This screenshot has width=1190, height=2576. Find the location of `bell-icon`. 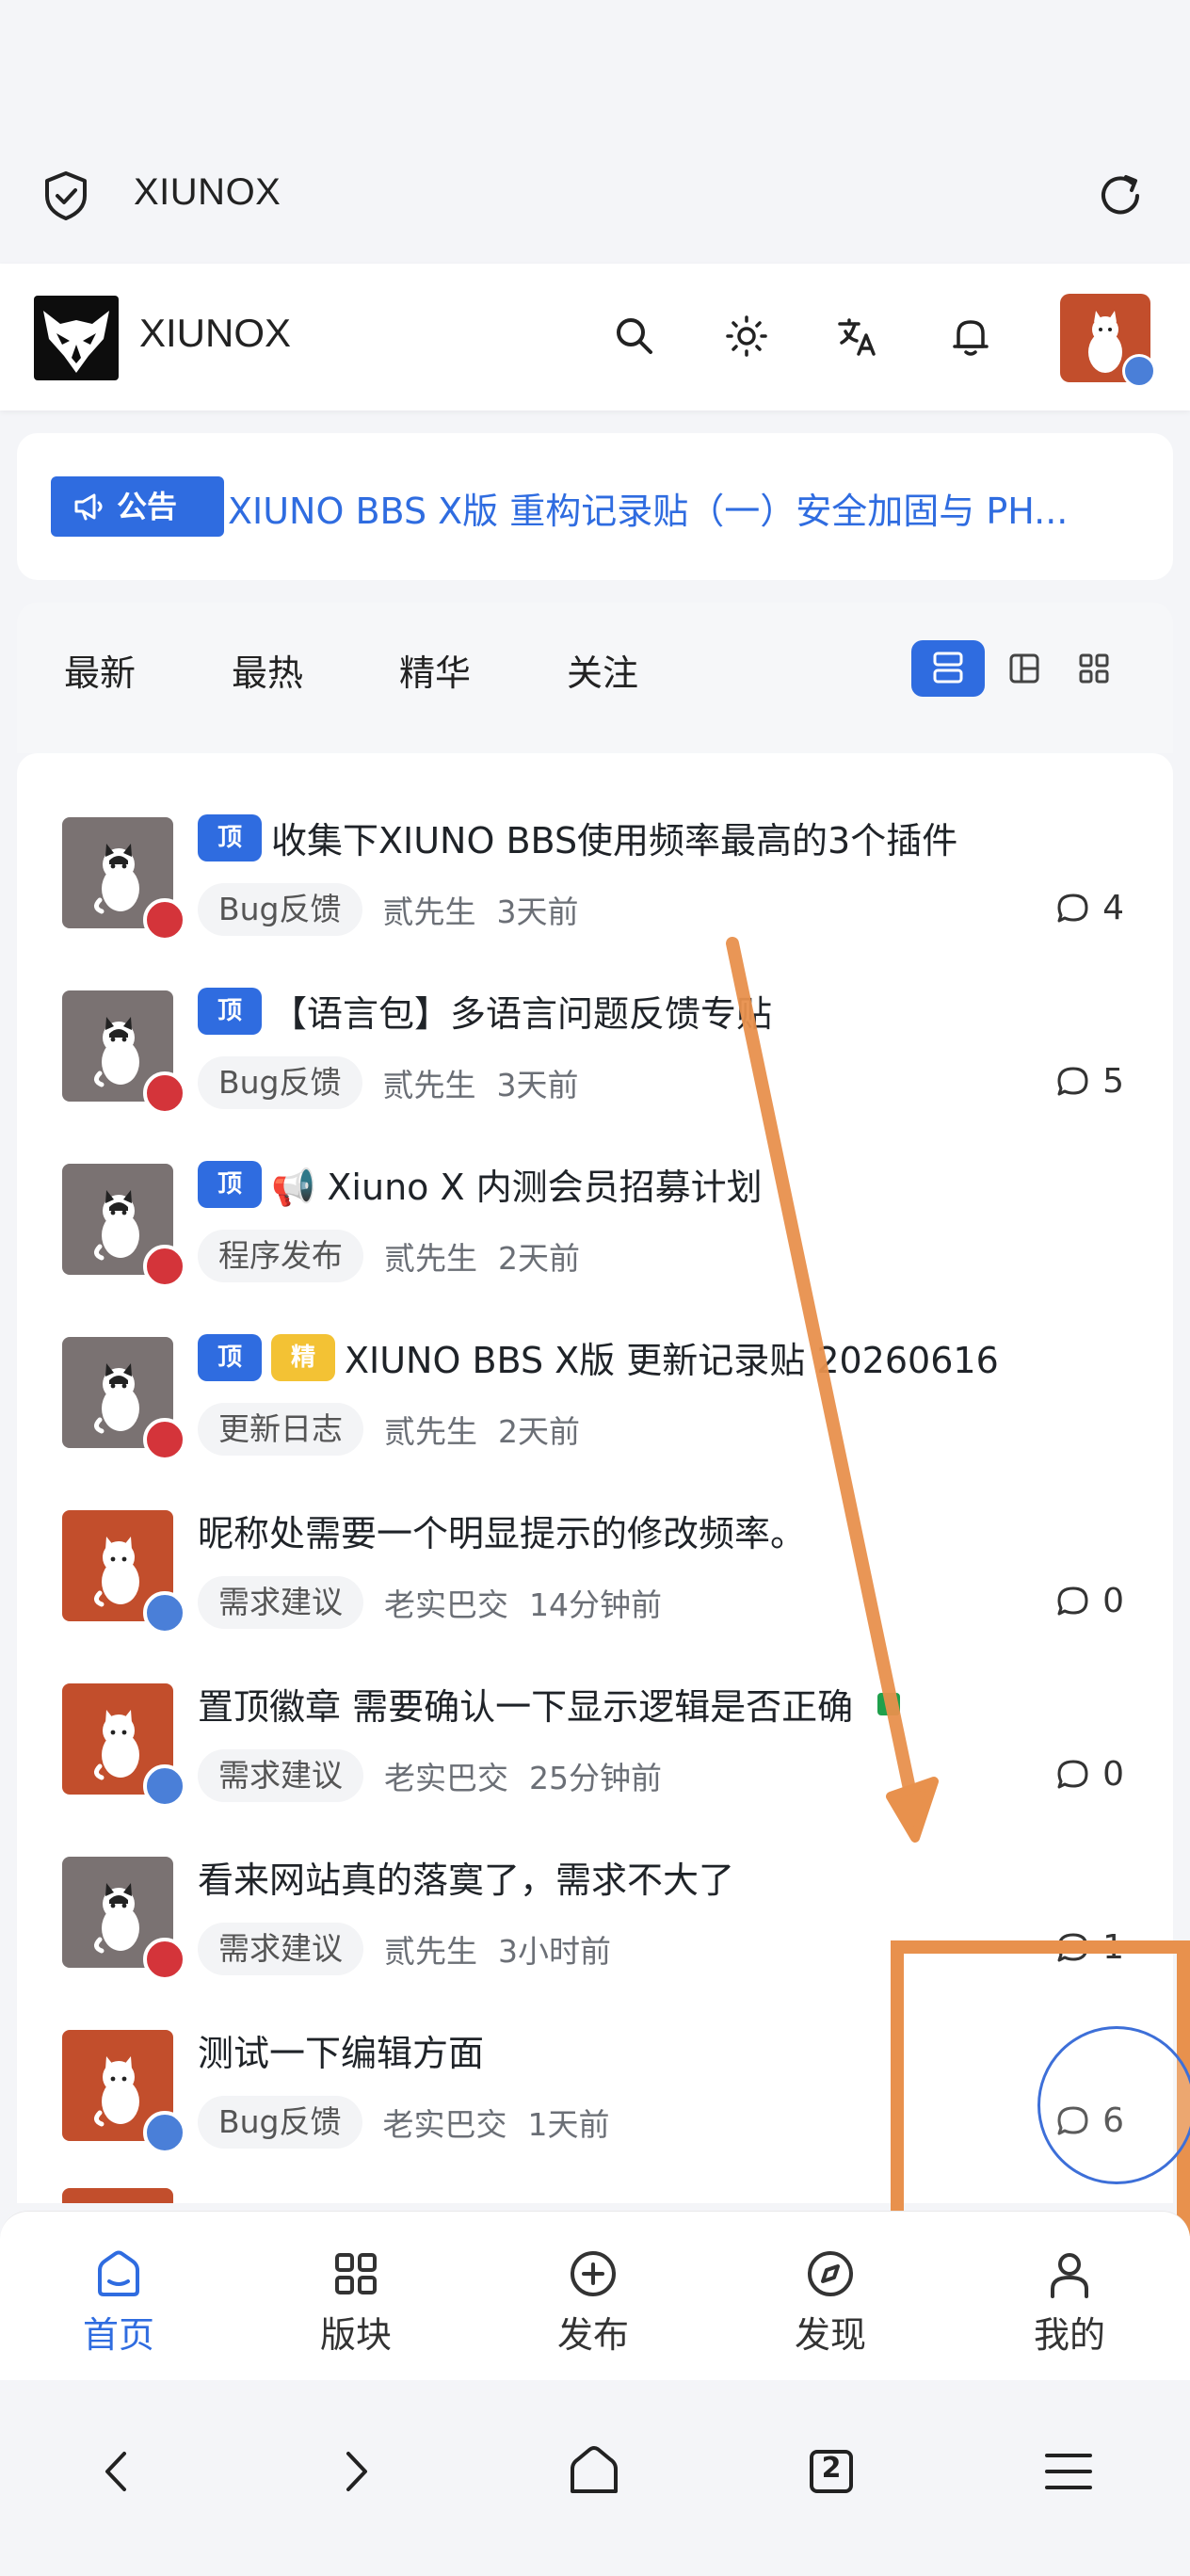

bell-icon is located at coordinates (971, 336).